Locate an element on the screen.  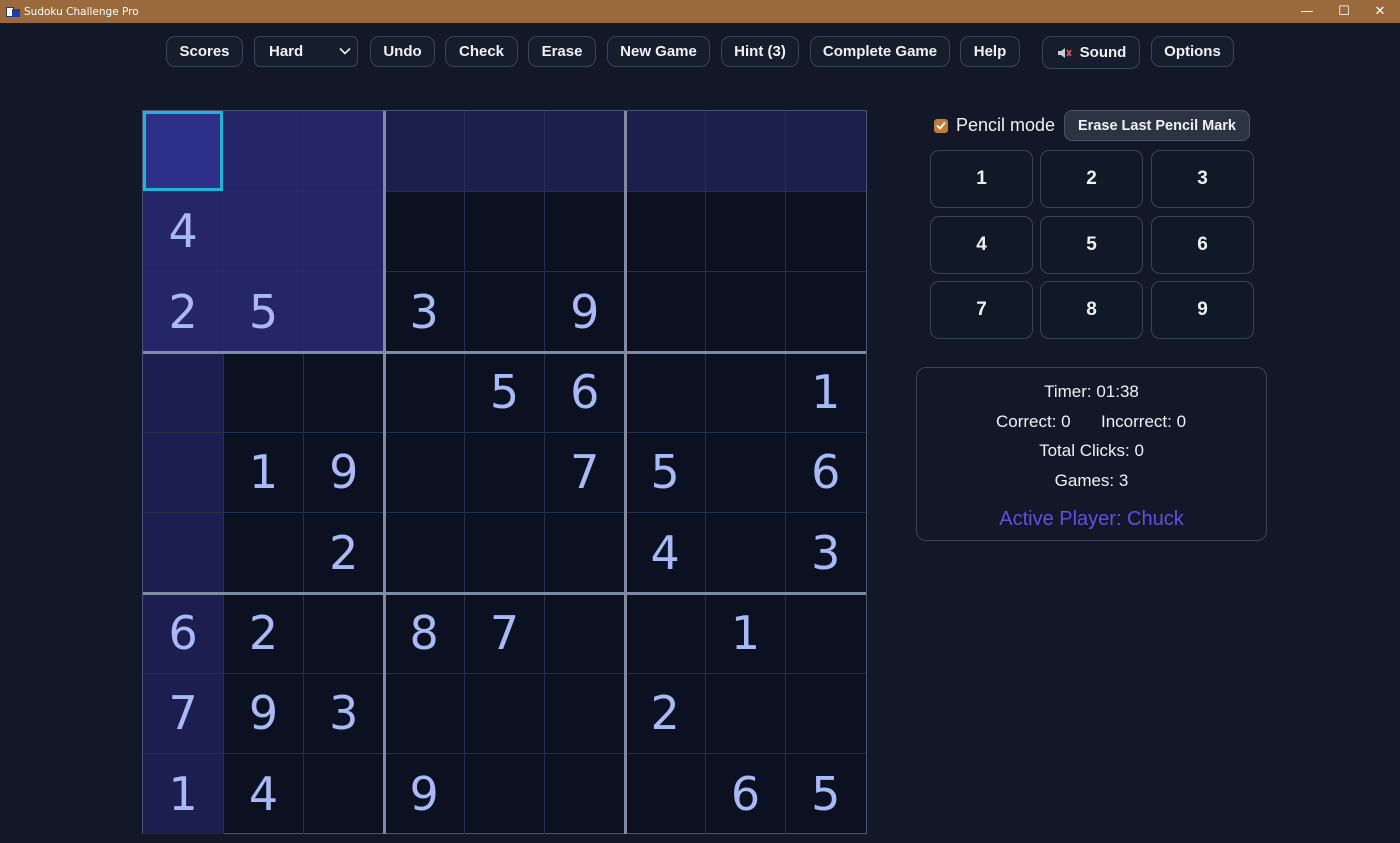
help-button: Help is located at coordinates (990, 51).